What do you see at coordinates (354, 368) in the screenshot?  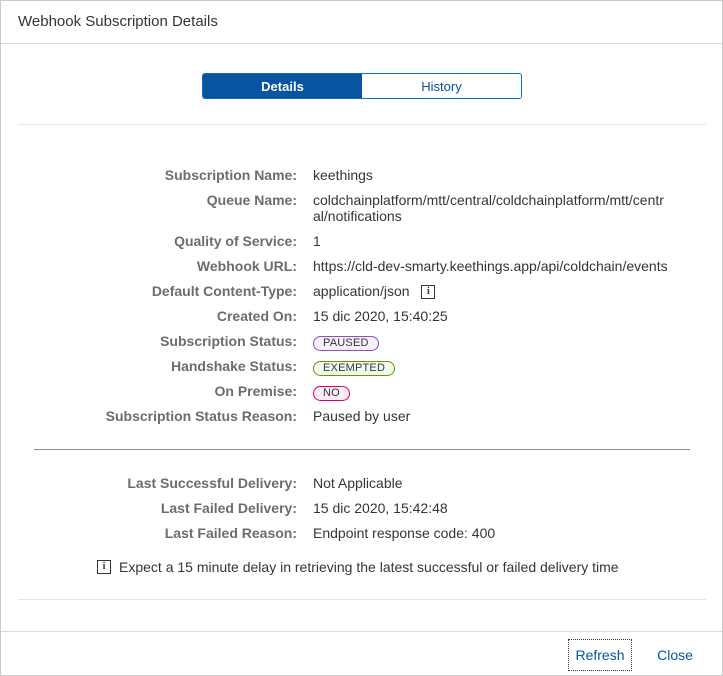 I see `status-badge-exempted: EXEMPTED` at bounding box center [354, 368].